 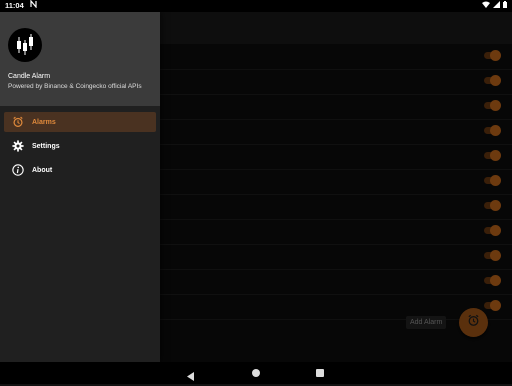 What do you see at coordinates (29, 76) in the screenshot?
I see `app-name: Candle Alarm` at bounding box center [29, 76].